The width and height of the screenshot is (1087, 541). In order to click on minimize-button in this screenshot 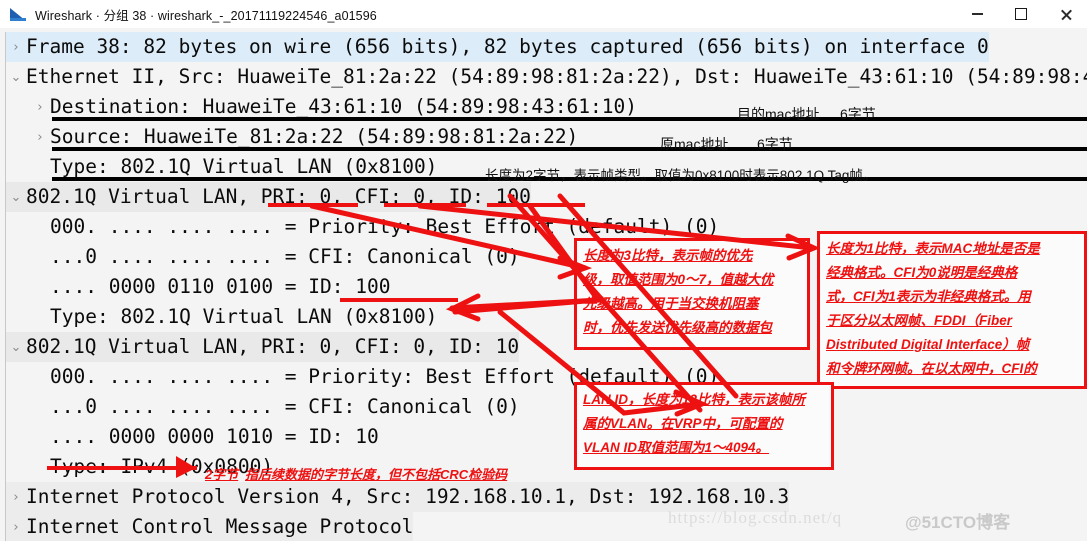, I will do `click(977, 14)`.